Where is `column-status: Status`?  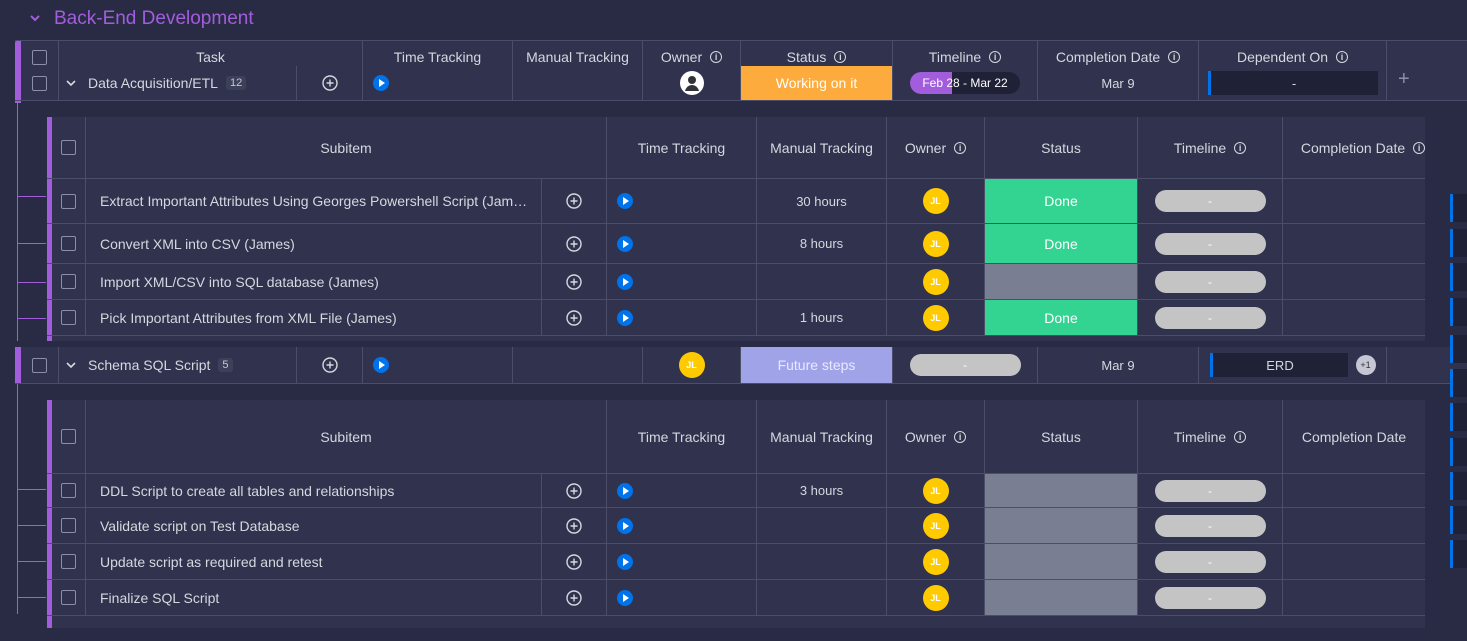 column-status: Status is located at coordinates (1061, 436).